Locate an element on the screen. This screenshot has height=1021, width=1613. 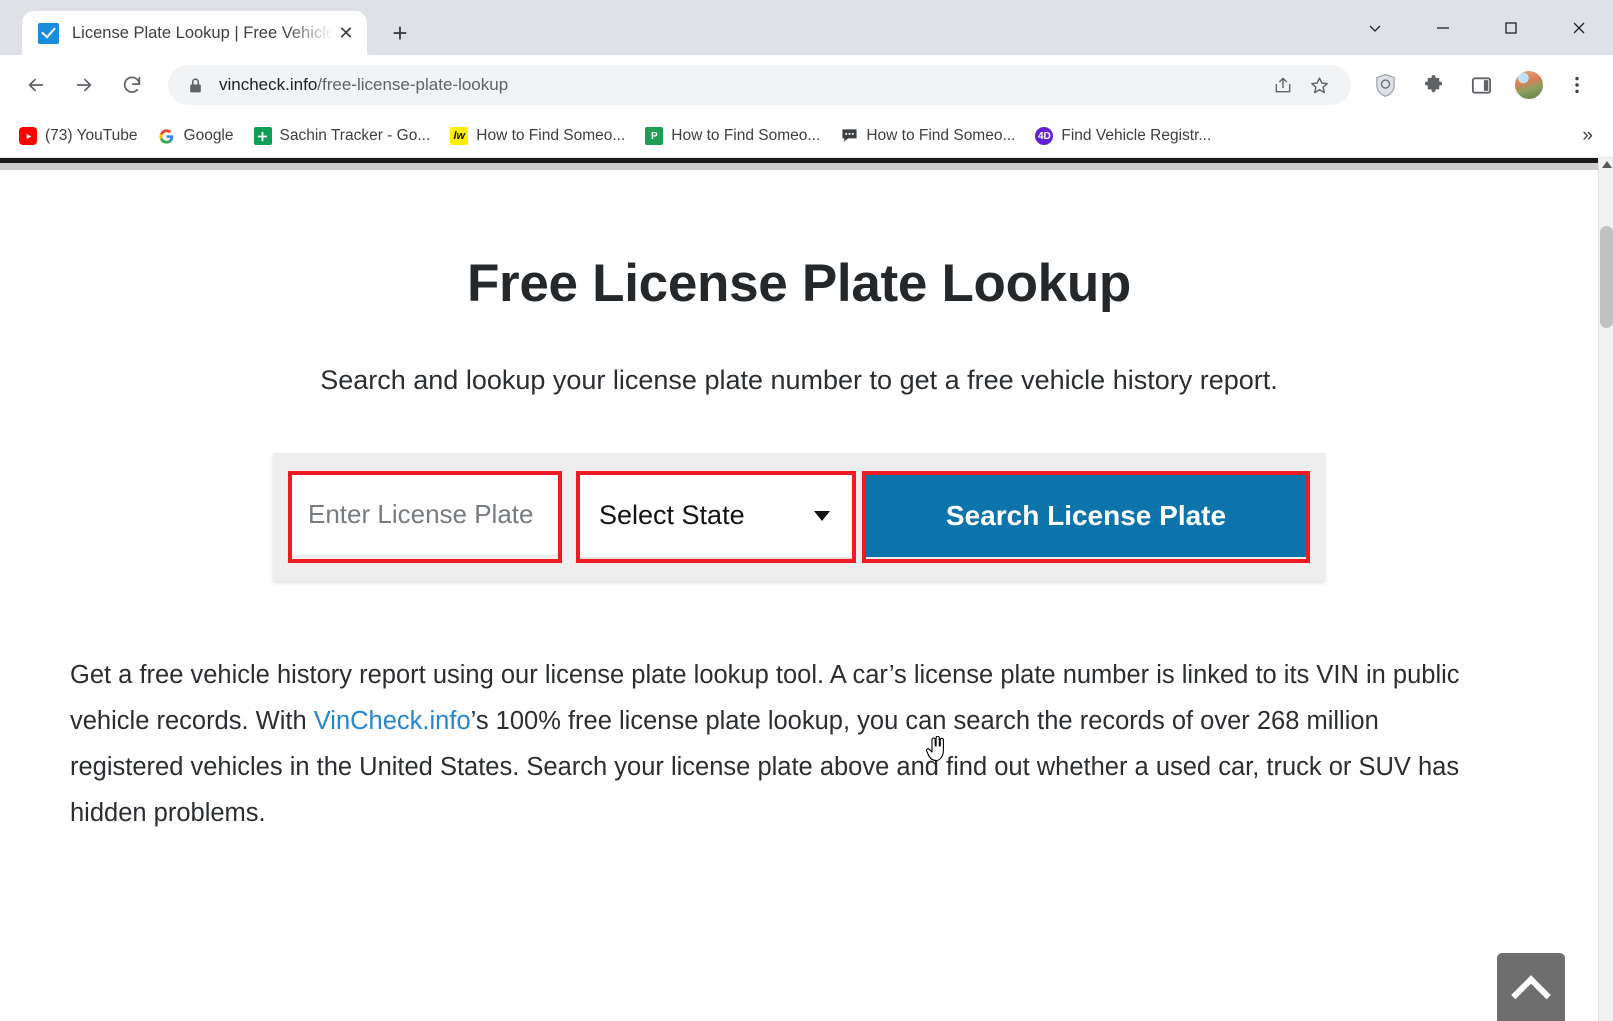
sheets-icon is located at coordinates (262, 136).